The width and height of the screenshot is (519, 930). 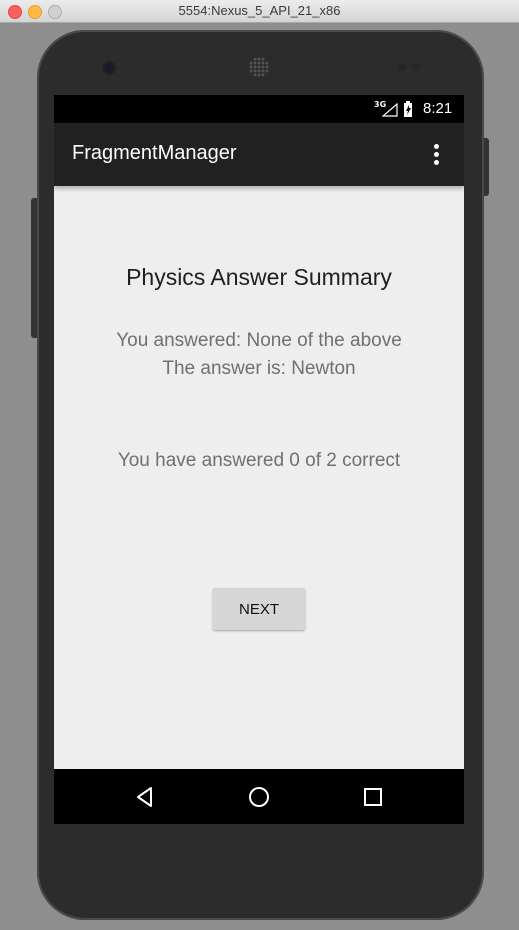 What do you see at coordinates (259, 277) in the screenshot?
I see `summary-heading: Physics Answer Summary` at bounding box center [259, 277].